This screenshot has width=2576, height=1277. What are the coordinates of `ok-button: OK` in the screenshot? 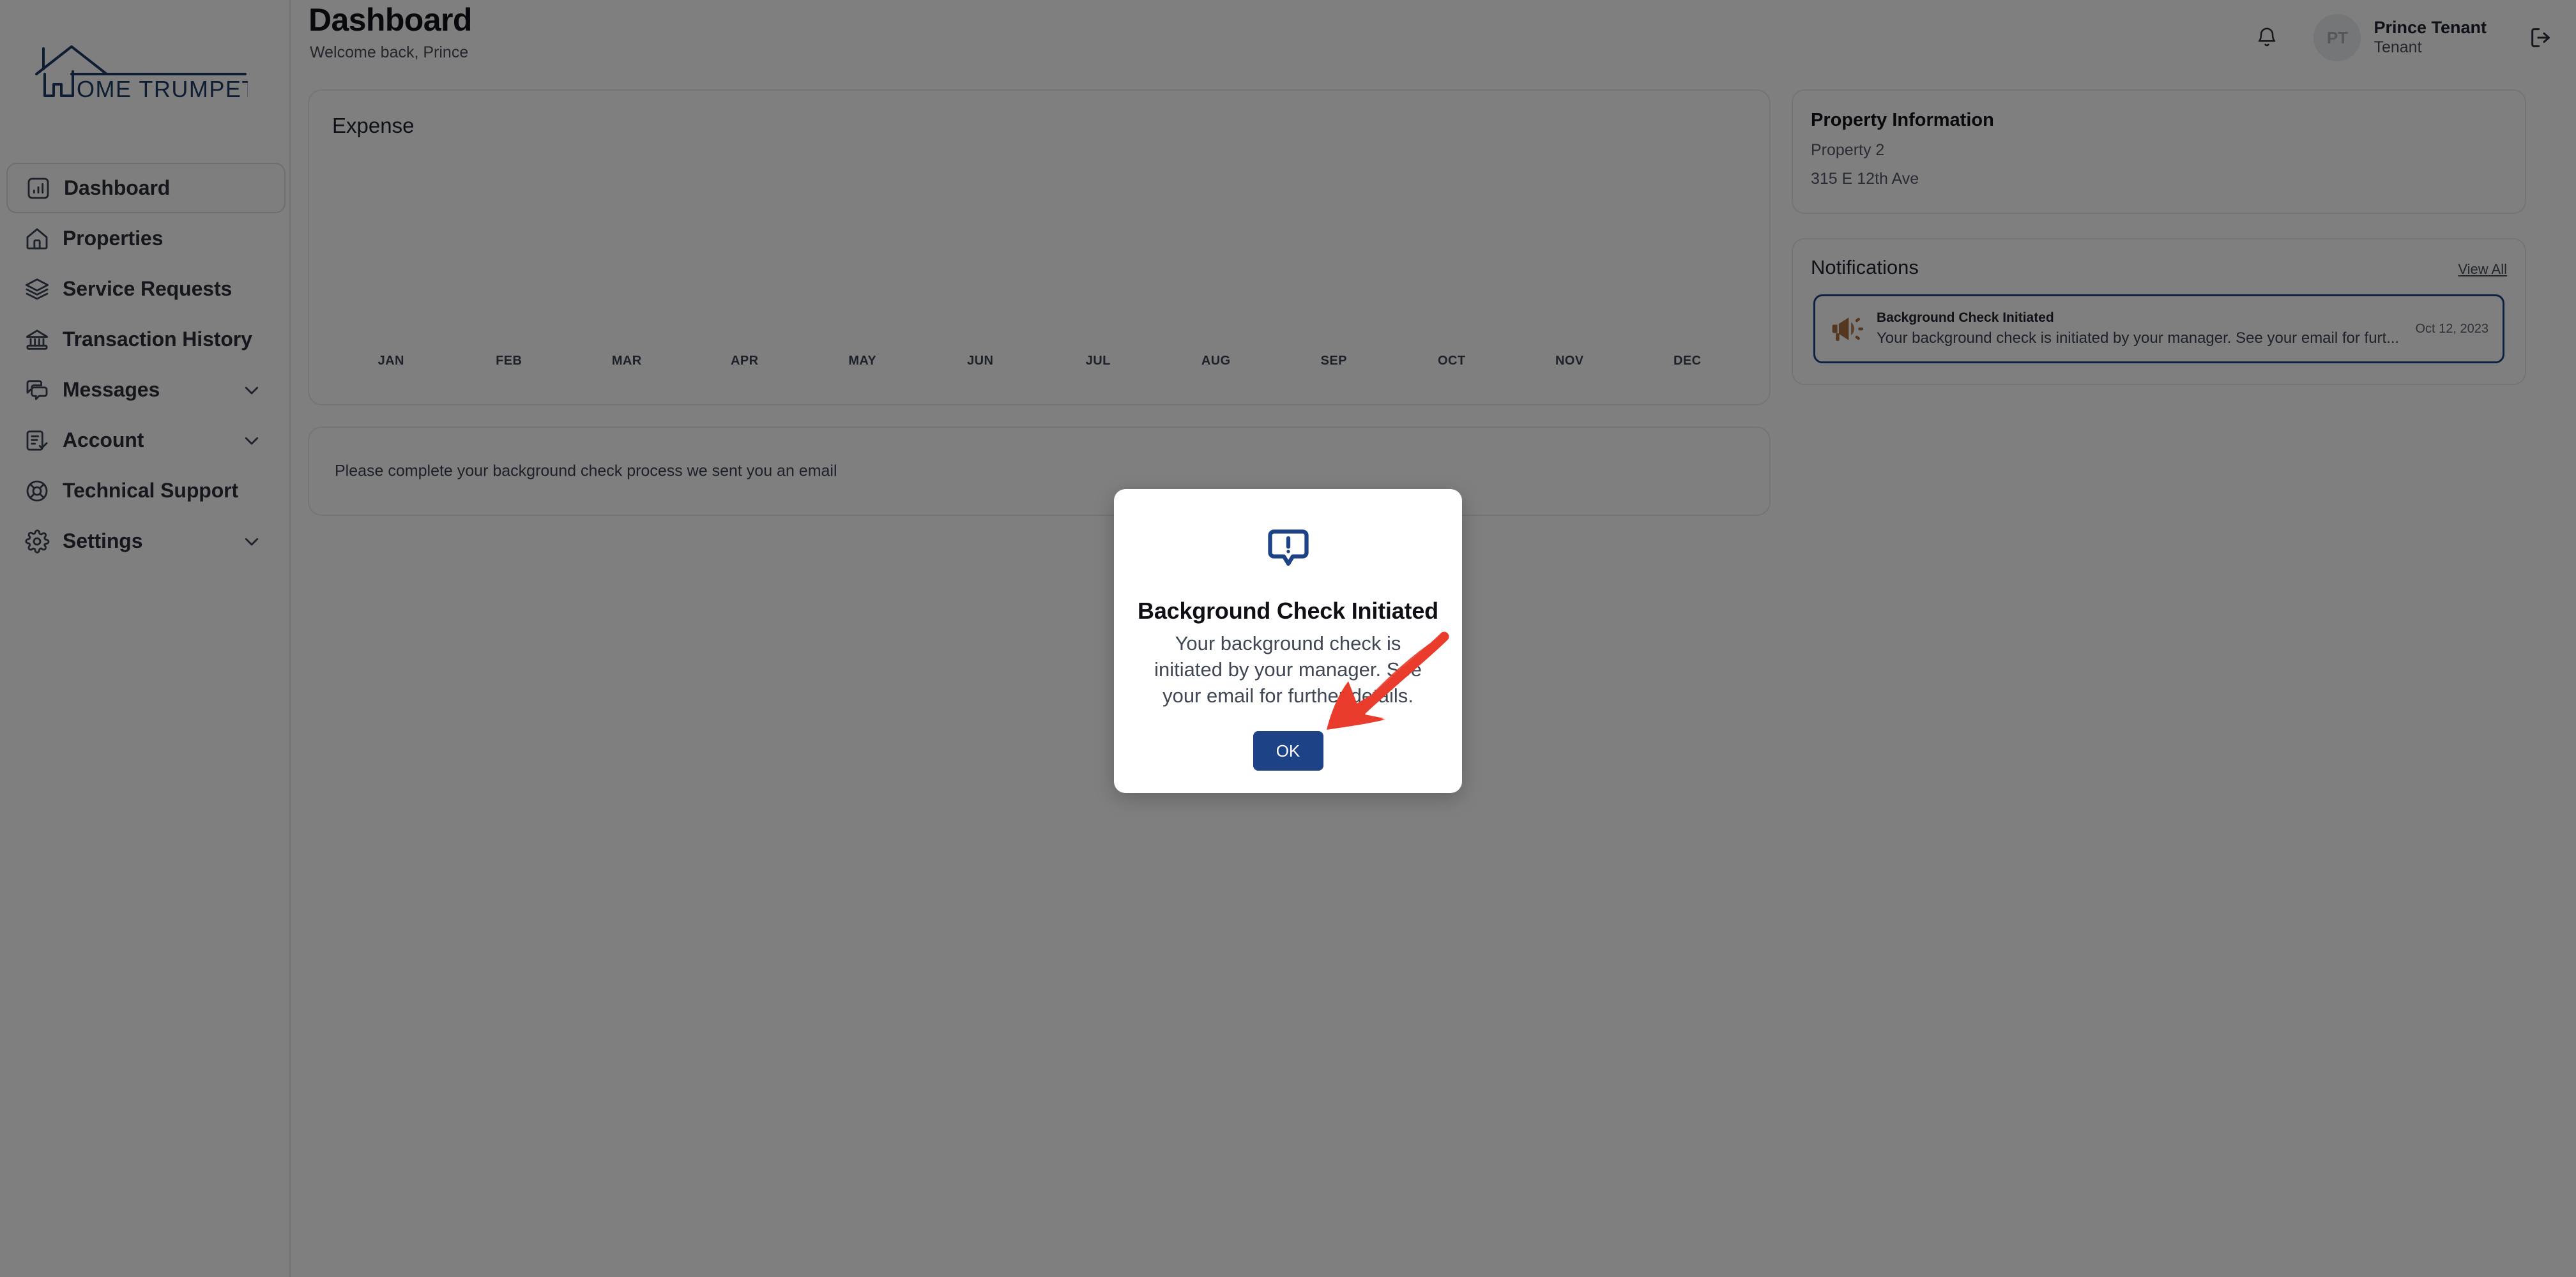 It's located at (1288, 751).